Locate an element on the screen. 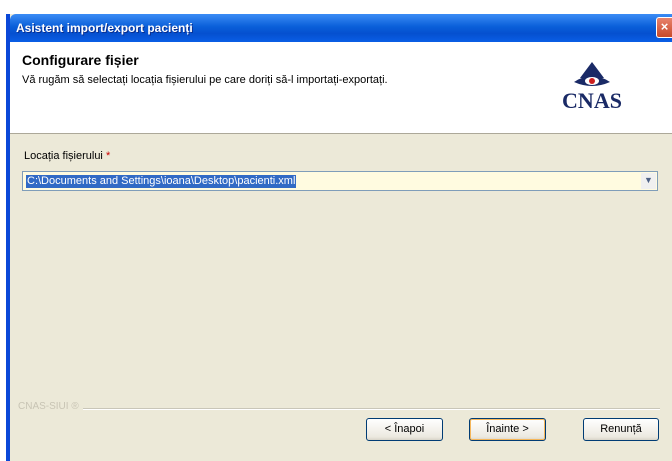  file-location-label: Locația fișierului * is located at coordinates (67, 156).